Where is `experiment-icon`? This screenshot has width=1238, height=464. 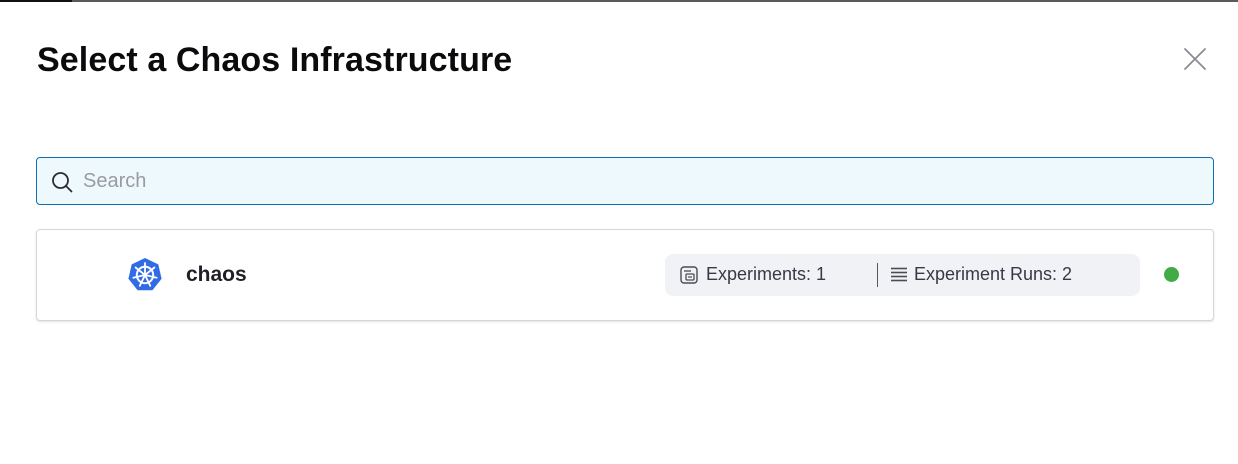 experiment-icon is located at coordinates (689, 275).